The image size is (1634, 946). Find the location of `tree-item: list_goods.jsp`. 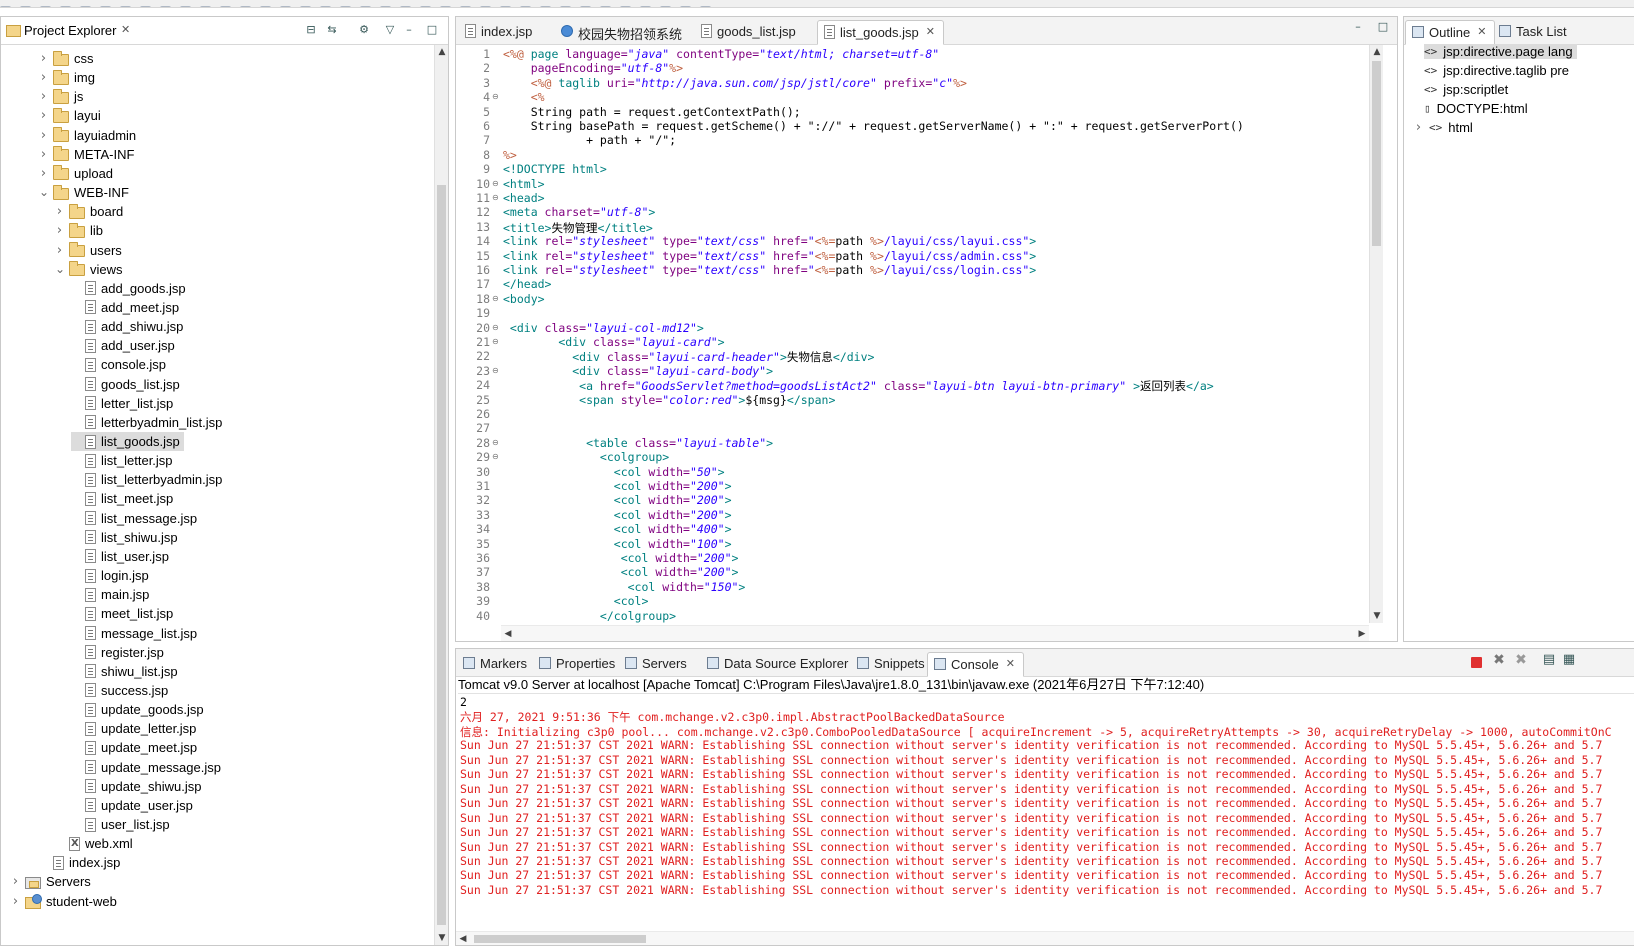

tree-item: list_goods.jsp is located at coordinates (127, 441).